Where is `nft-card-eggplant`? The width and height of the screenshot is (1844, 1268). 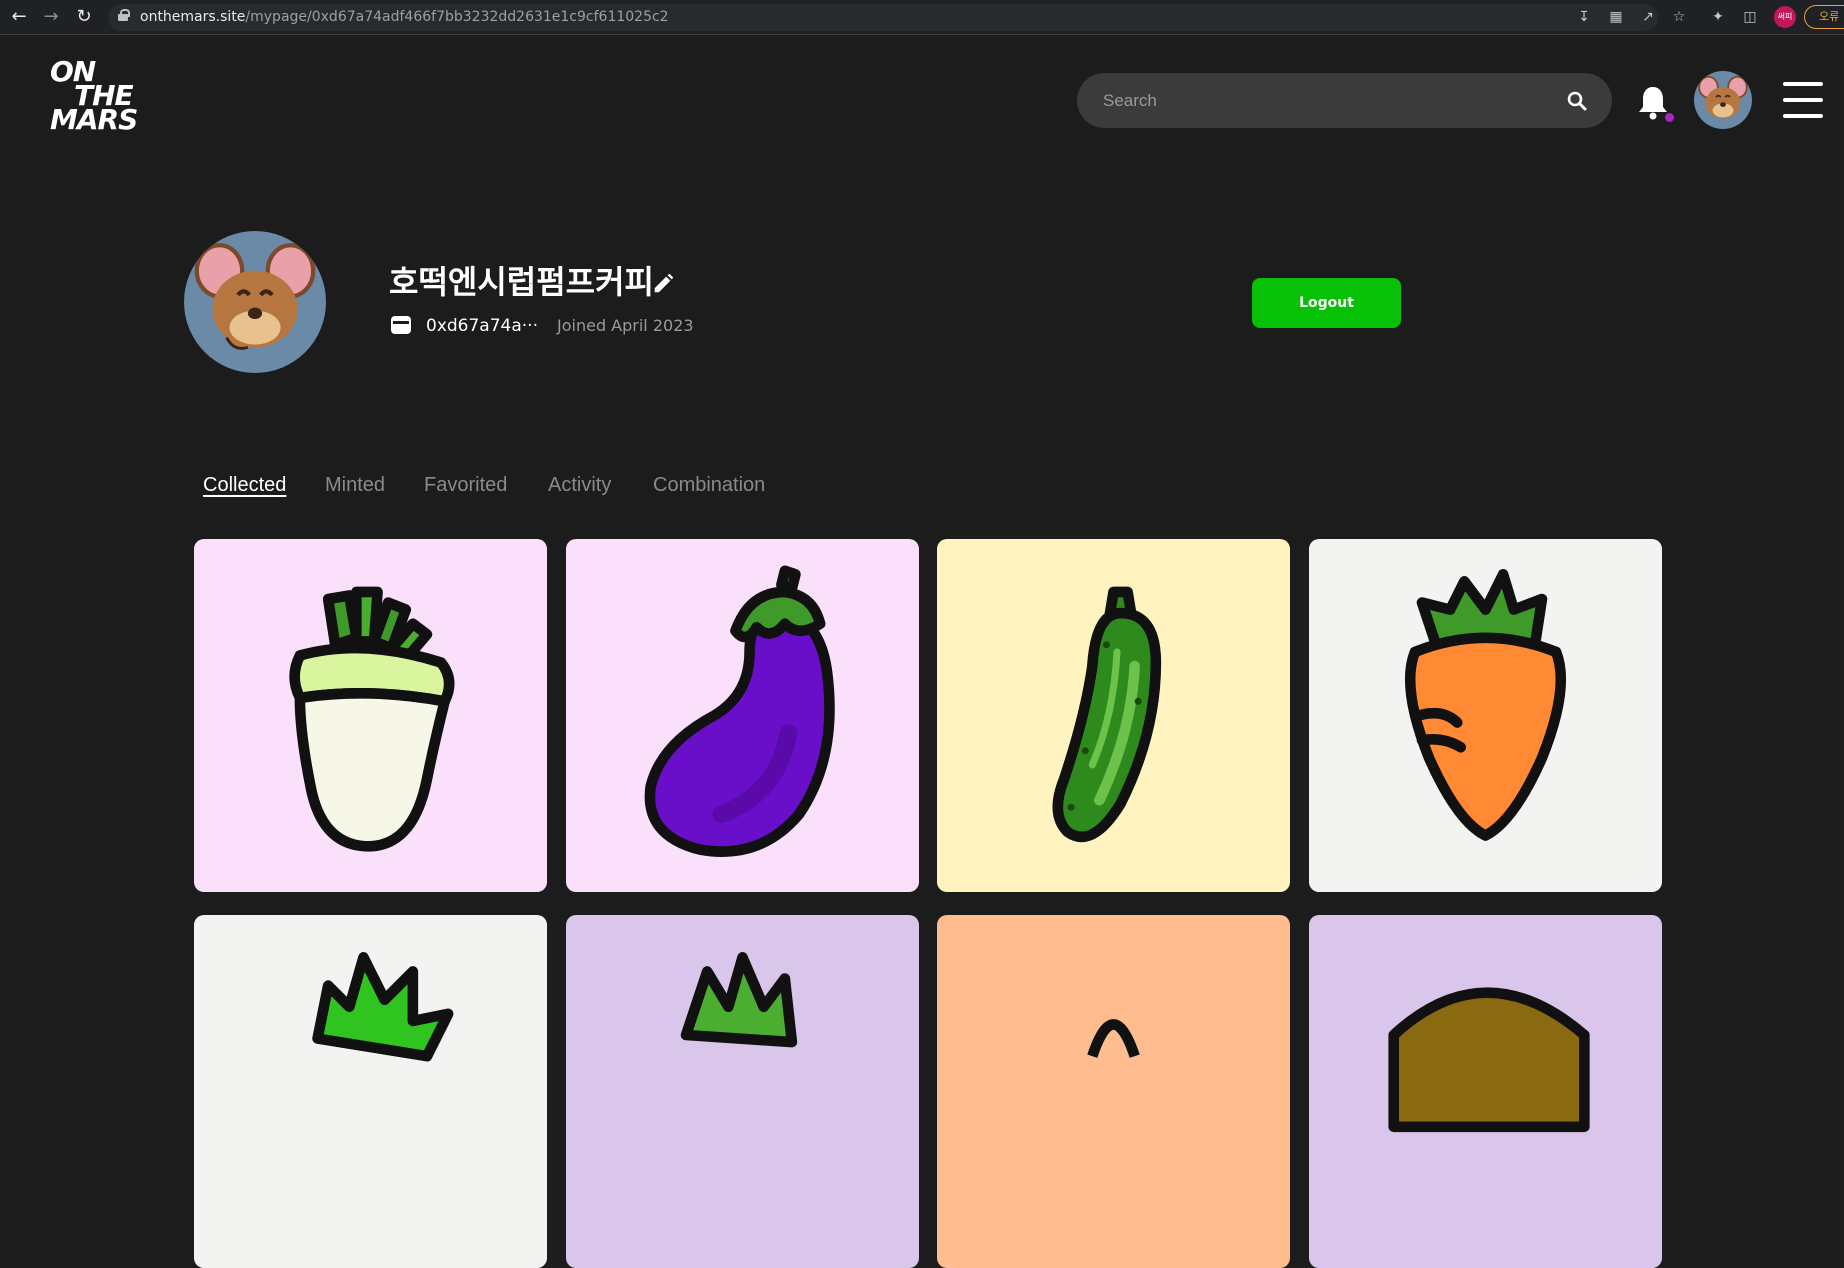 nft-card-eggplant is located at coordinates (742, 715).